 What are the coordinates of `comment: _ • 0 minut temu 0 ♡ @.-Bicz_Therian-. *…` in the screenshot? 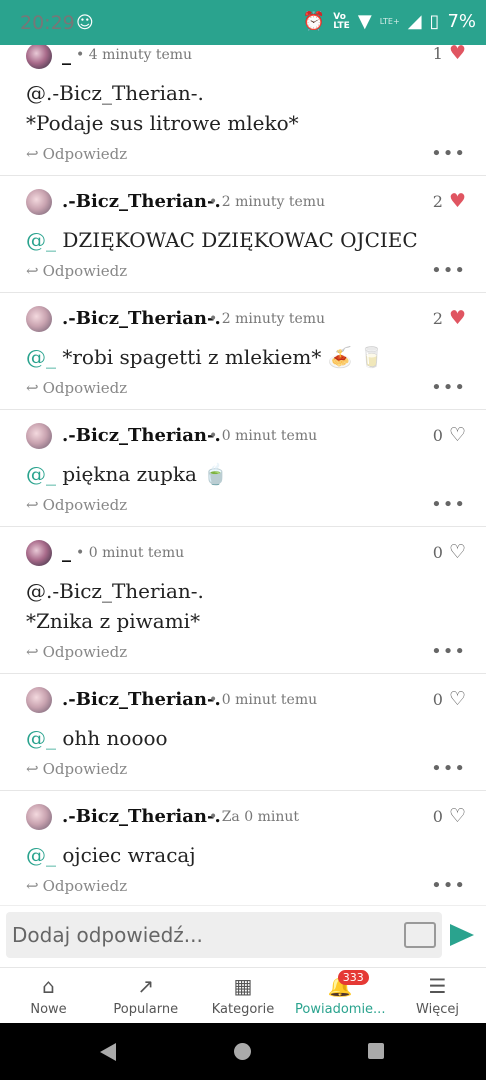 It's located at (243, 600).